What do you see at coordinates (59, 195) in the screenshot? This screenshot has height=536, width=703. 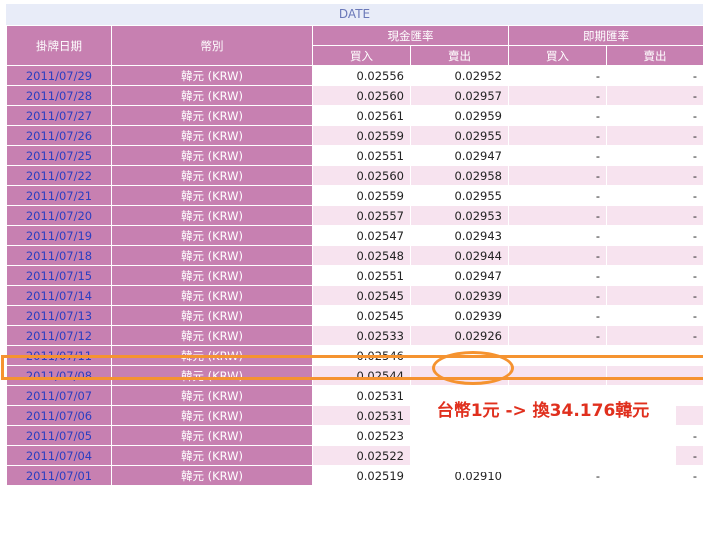 I see `date-link: 2011/07/21` at bounding box center [59, 195].